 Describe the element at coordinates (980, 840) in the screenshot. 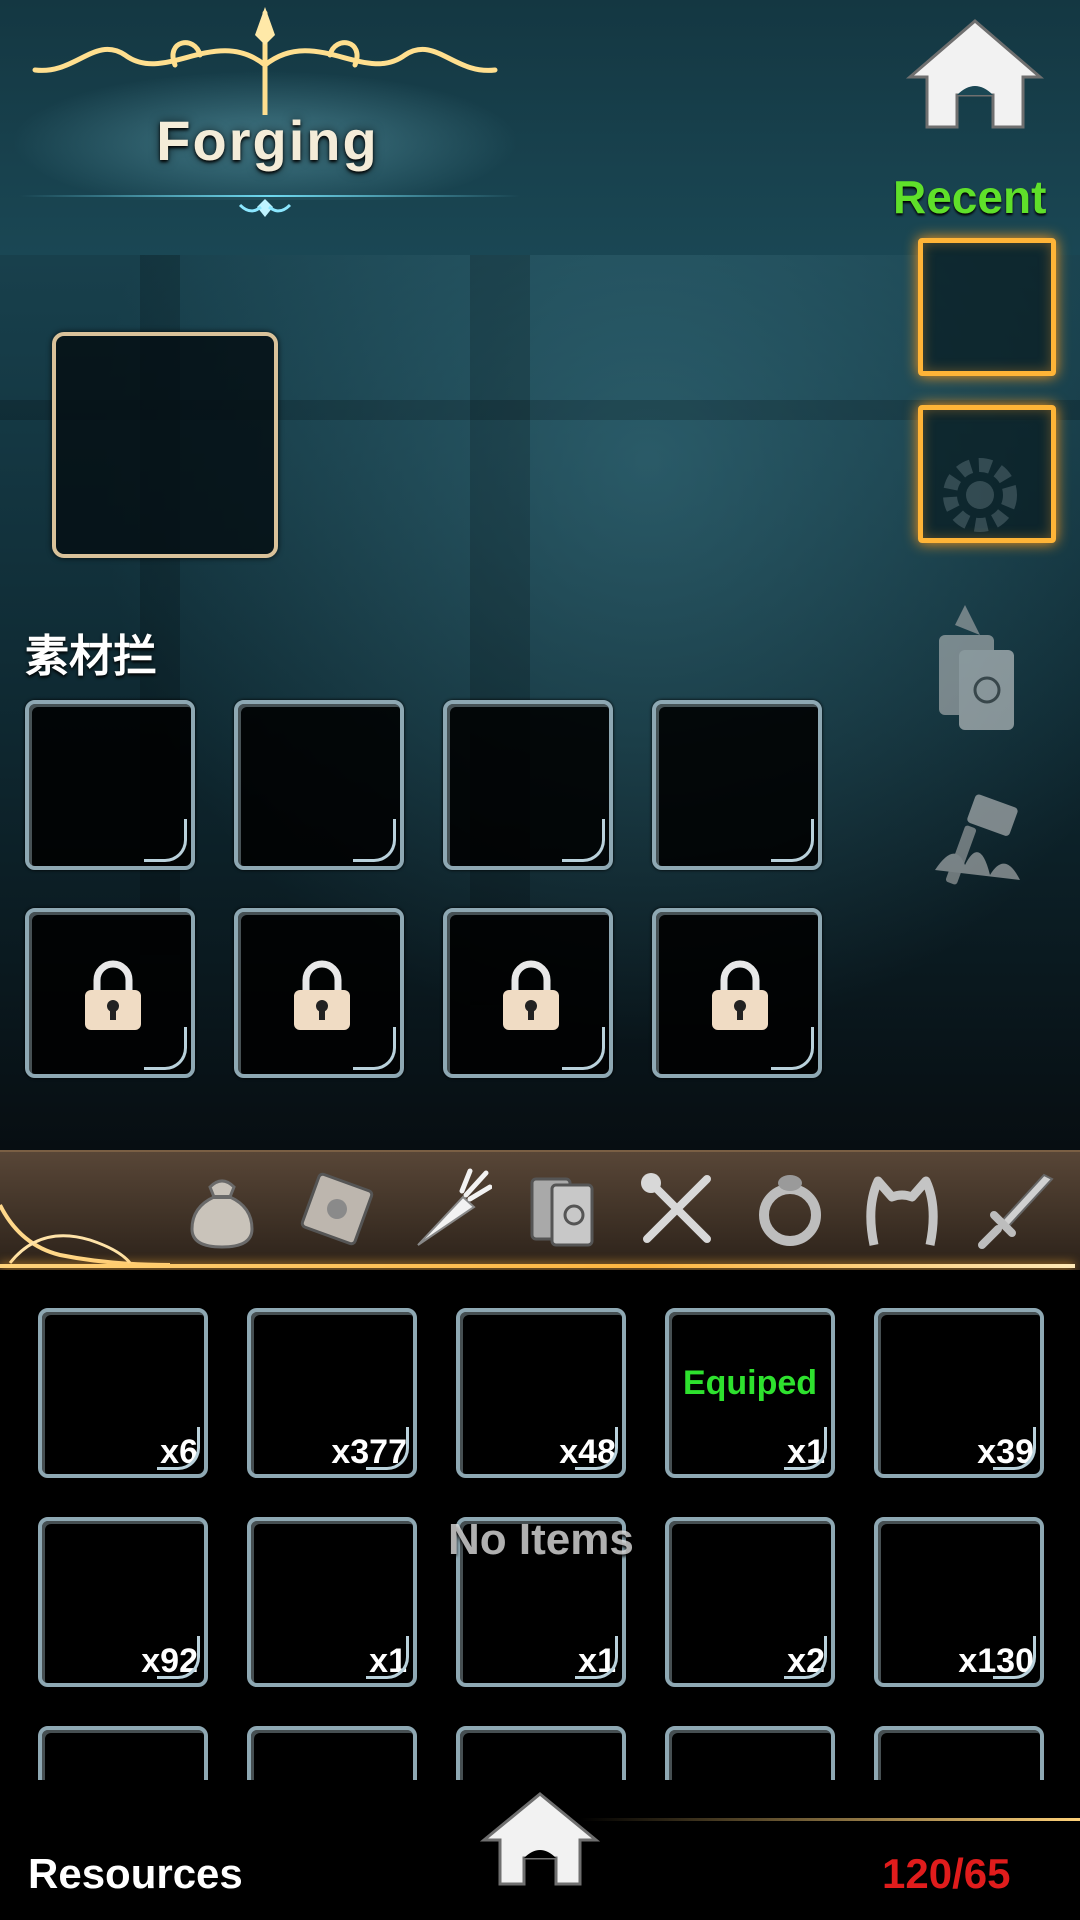

I see `forge-hammer-icon` at that location.